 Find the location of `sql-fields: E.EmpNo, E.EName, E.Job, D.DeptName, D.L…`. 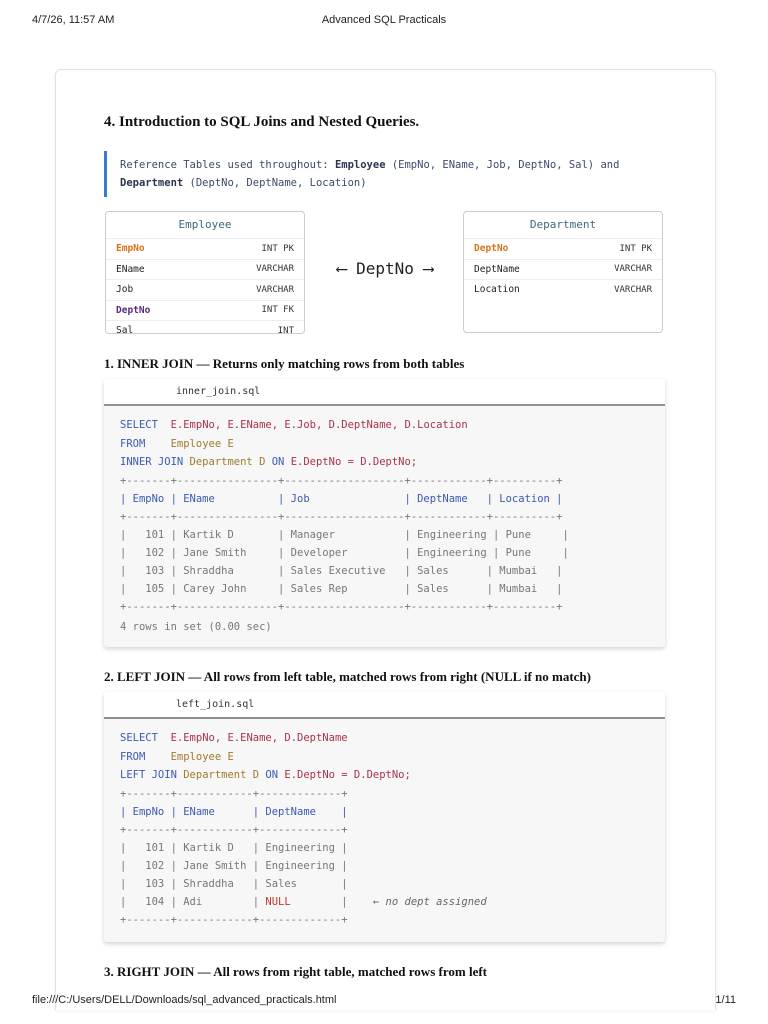

sql-fields: E.EmpNo, E.EName, E.Job, D.DeptName, D.L… is located at coordinates (312, 425).